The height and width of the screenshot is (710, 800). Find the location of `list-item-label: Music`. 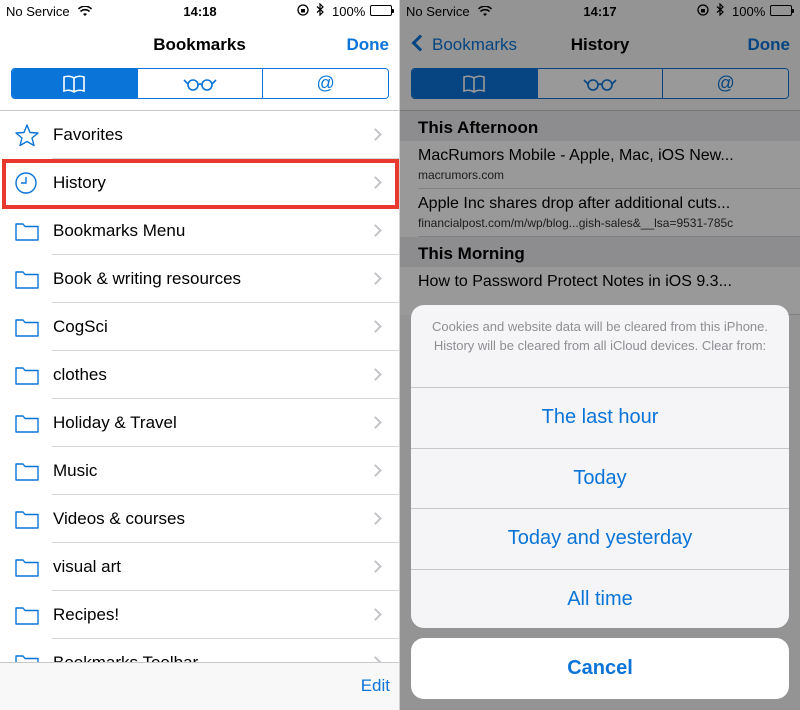

list-item-label: Music is located at coordinates (75, 470).